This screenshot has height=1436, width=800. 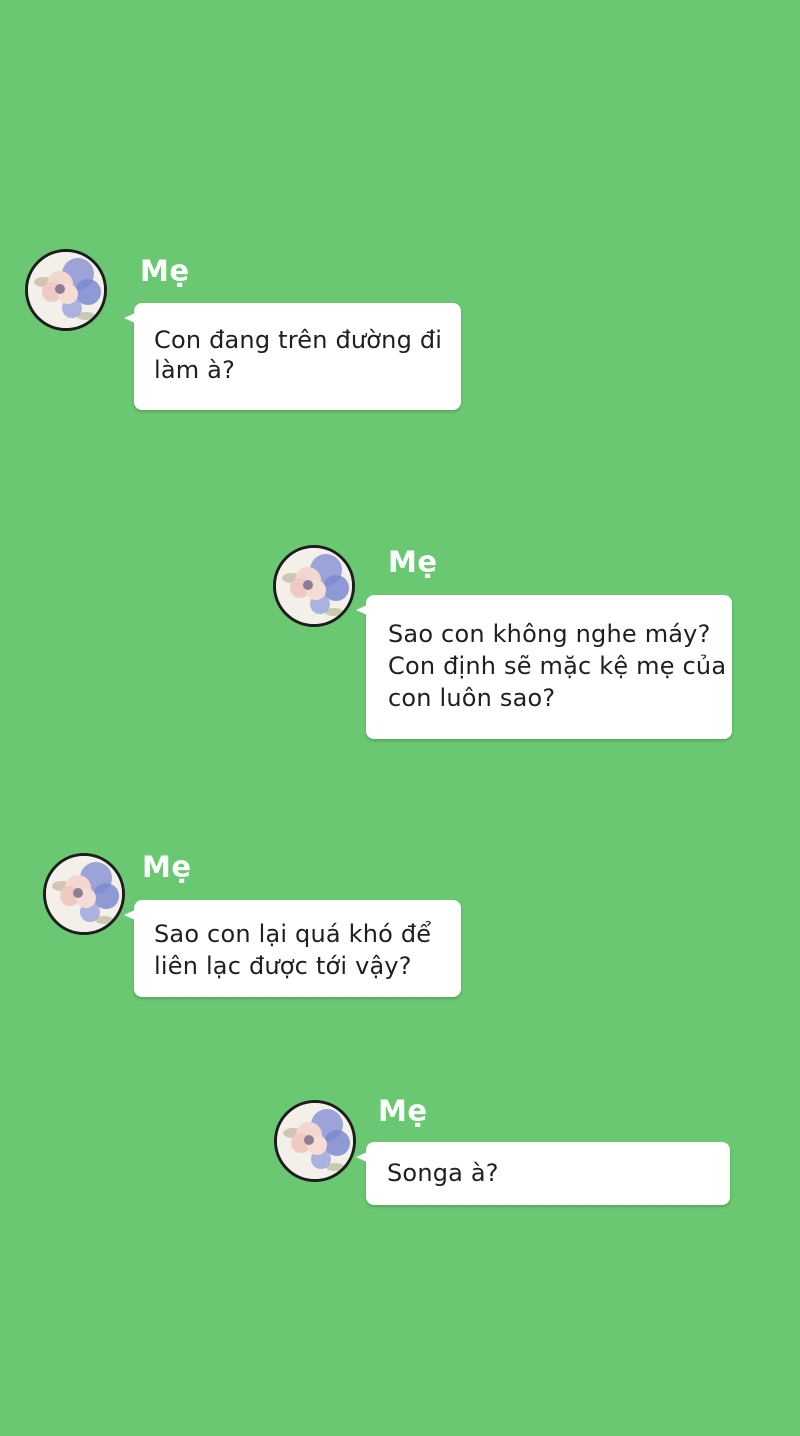 What do you see at coordinates (293, 934) in the screenshot?
I see `message-line: Sao con lại quá khó để` at bounding box center [293, 934].